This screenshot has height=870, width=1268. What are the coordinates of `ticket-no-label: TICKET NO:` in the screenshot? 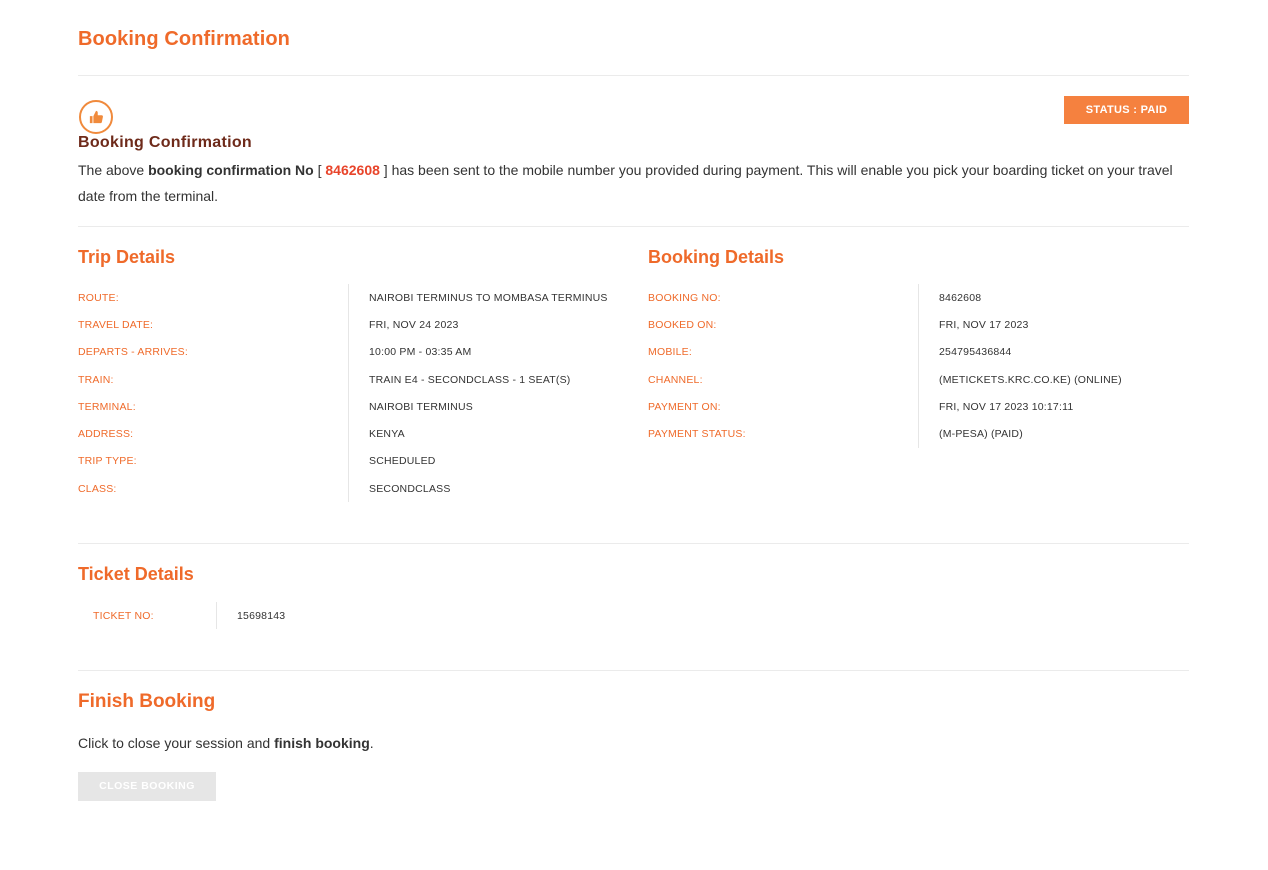 It's located at (123, 615).